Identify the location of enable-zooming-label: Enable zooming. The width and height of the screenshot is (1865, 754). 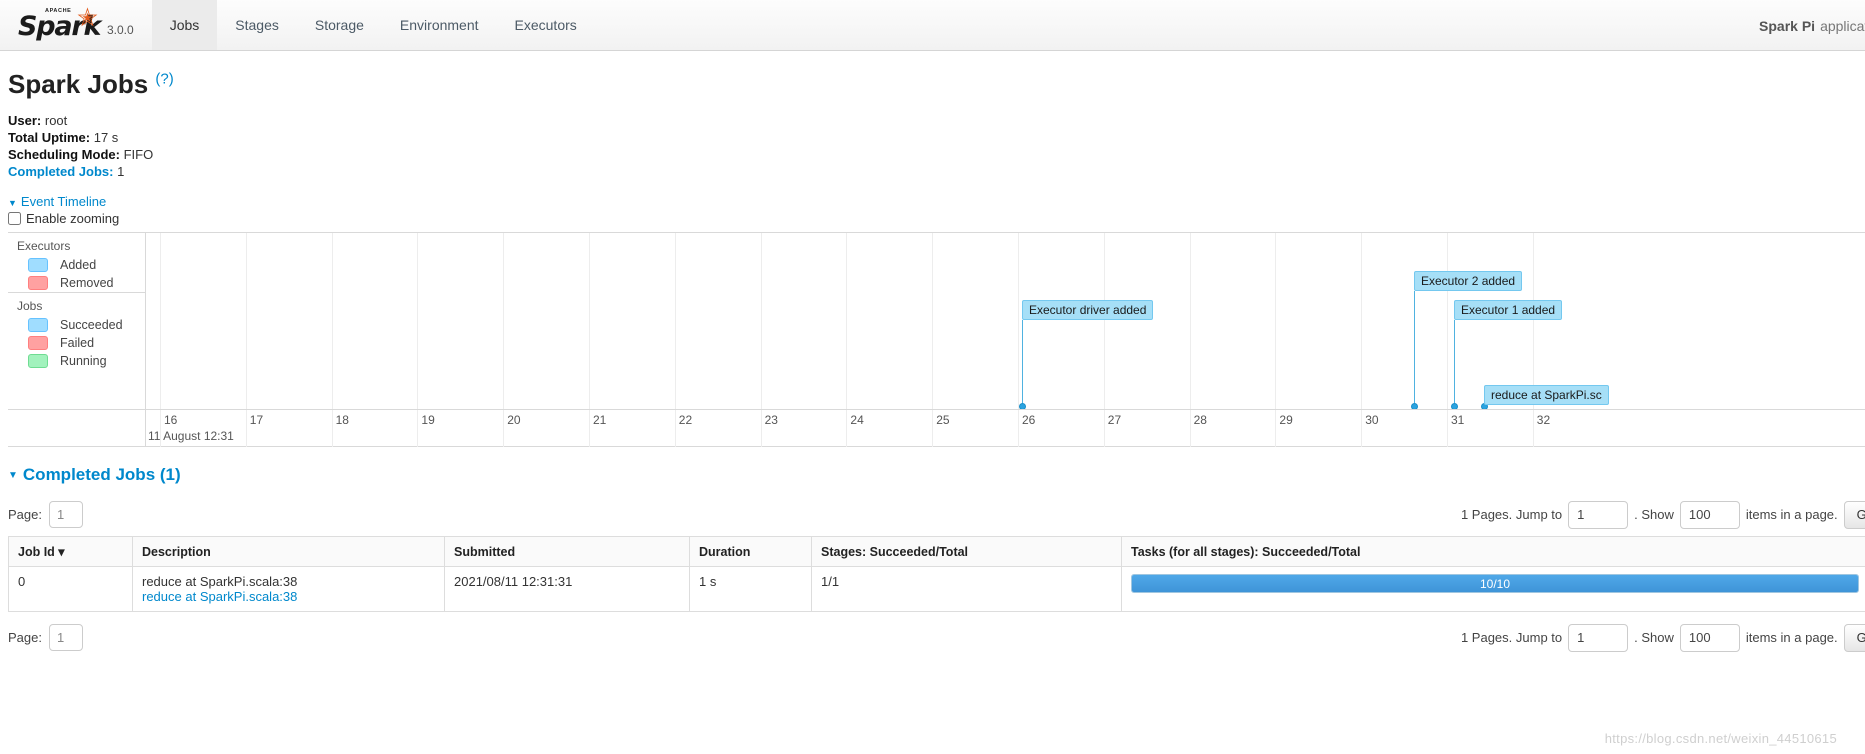
(73, 218).